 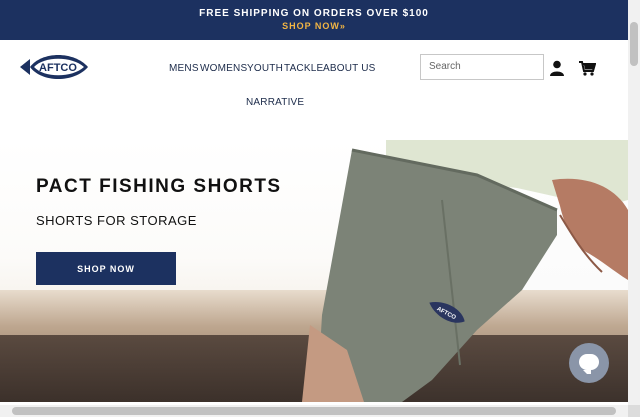 What do you see at coordinates (275, 102) in the screenshot?
I see `nav-narrative: NARRATIVE` at bounding box center [275, 102].